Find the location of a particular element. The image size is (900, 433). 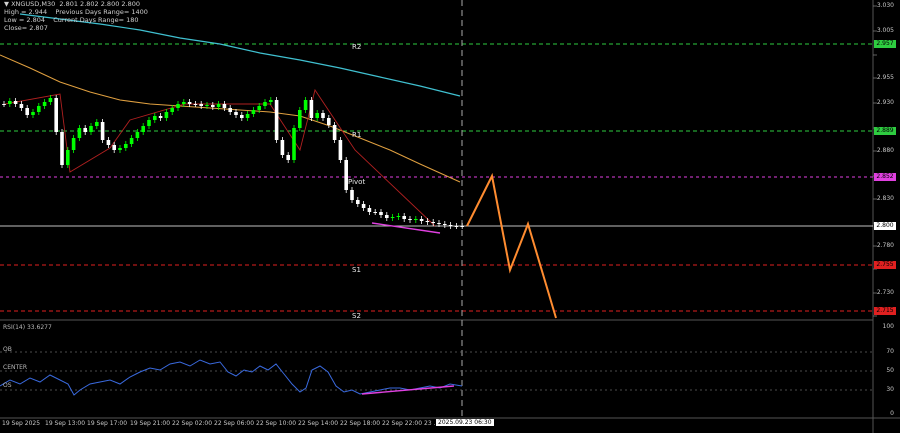

low-value: Low = 2.804 is located at coordinates (24, 20).